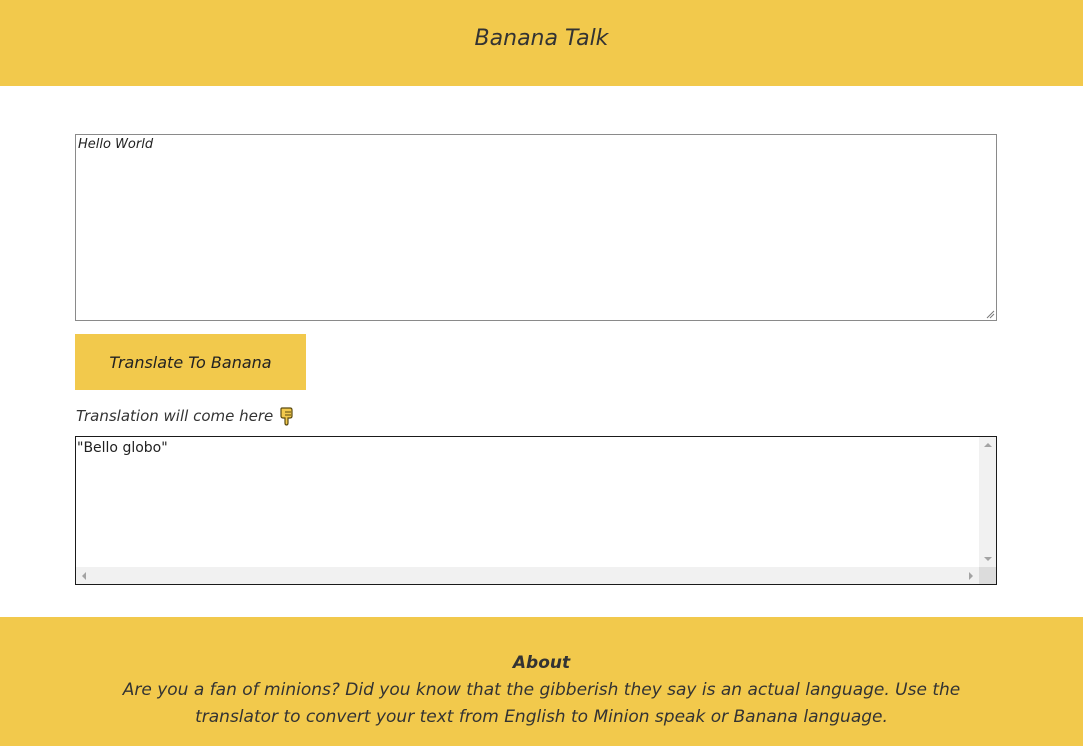 The height and width of the screenshot is (746, 1083). Describe the element at coordinates (286, 416) in the screenshot. I see `hand-pointing-down-icon` at that location.